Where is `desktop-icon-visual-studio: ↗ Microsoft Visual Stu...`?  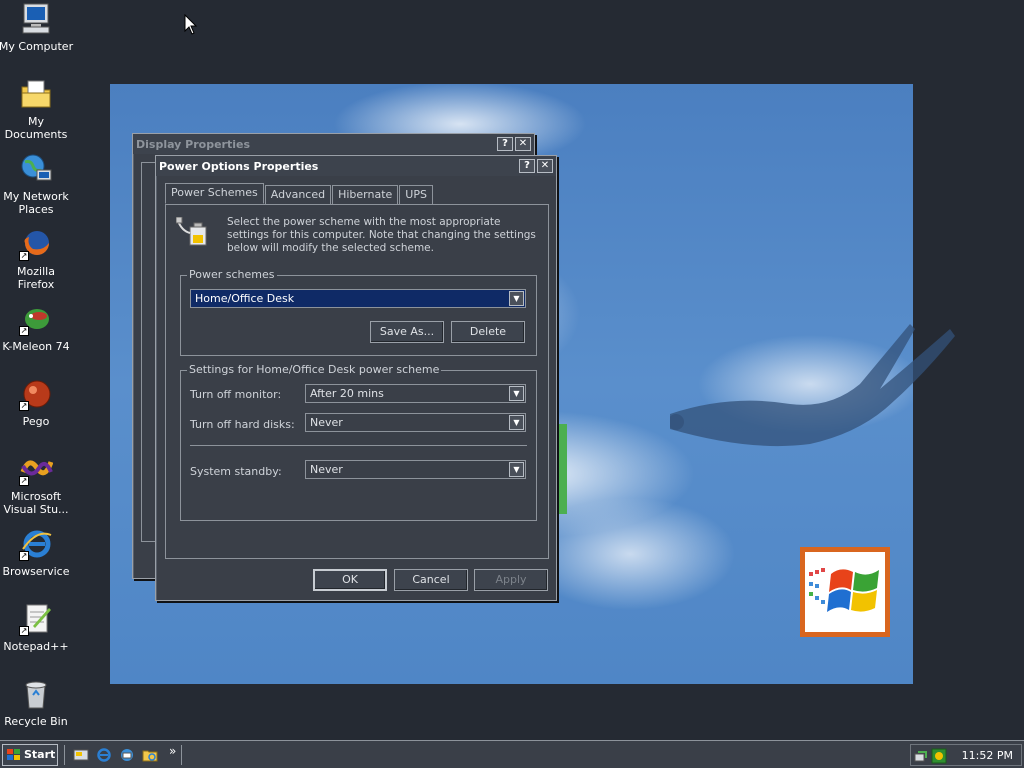 desktop-icon-visual-studio: ↗ Microsoft Visual Stu... is located at coordinates (37, 484).